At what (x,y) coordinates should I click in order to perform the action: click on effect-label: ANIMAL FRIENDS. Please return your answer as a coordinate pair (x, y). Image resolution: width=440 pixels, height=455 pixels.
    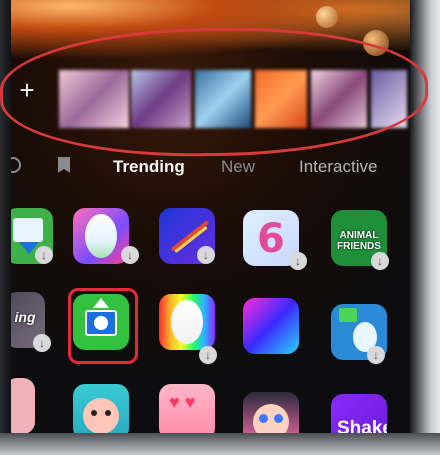
    Looking at the image, I should click on (359, 241).